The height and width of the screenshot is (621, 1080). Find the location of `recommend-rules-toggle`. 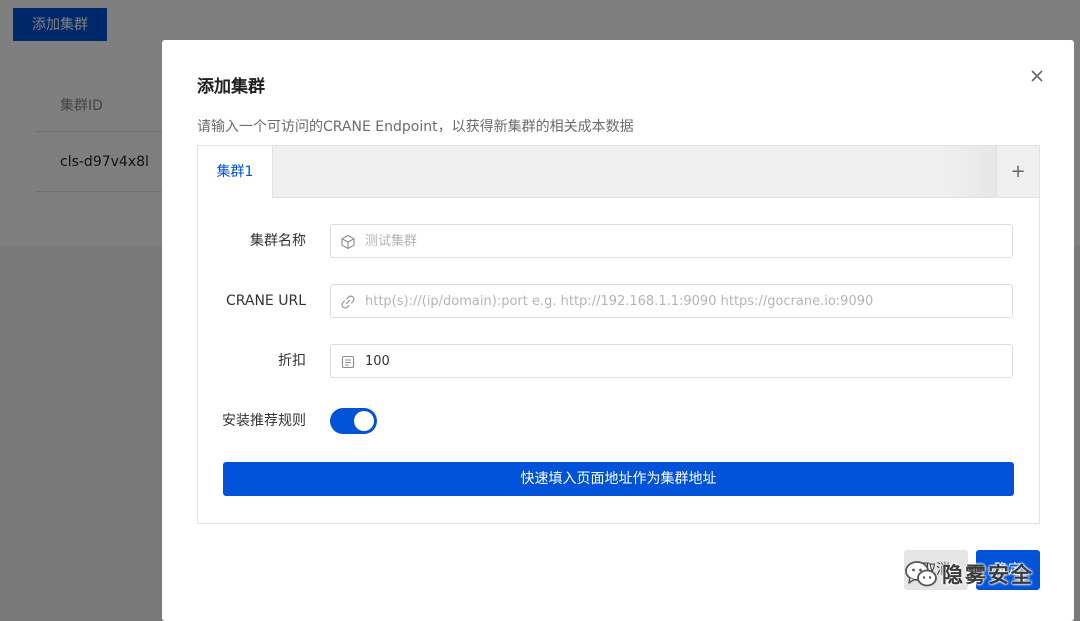

recommend-rules-toggle is located at coordinates (353, 421).